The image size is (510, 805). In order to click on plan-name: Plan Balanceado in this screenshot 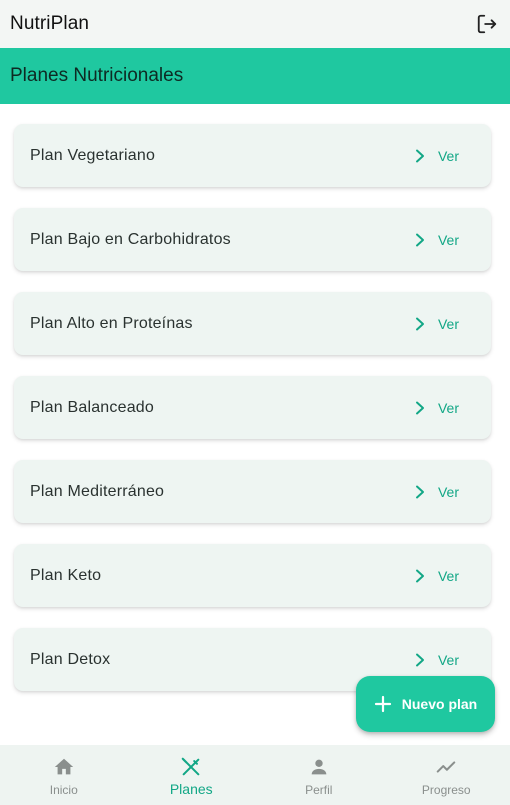, I will do `click(92, 407)`.